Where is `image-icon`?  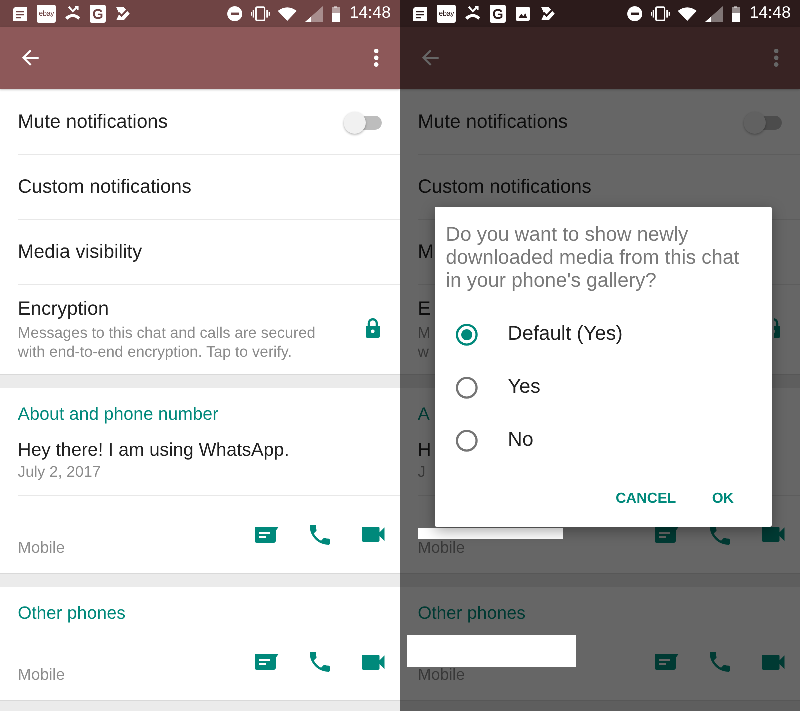
image-icon is located at coordinates (523, 14).